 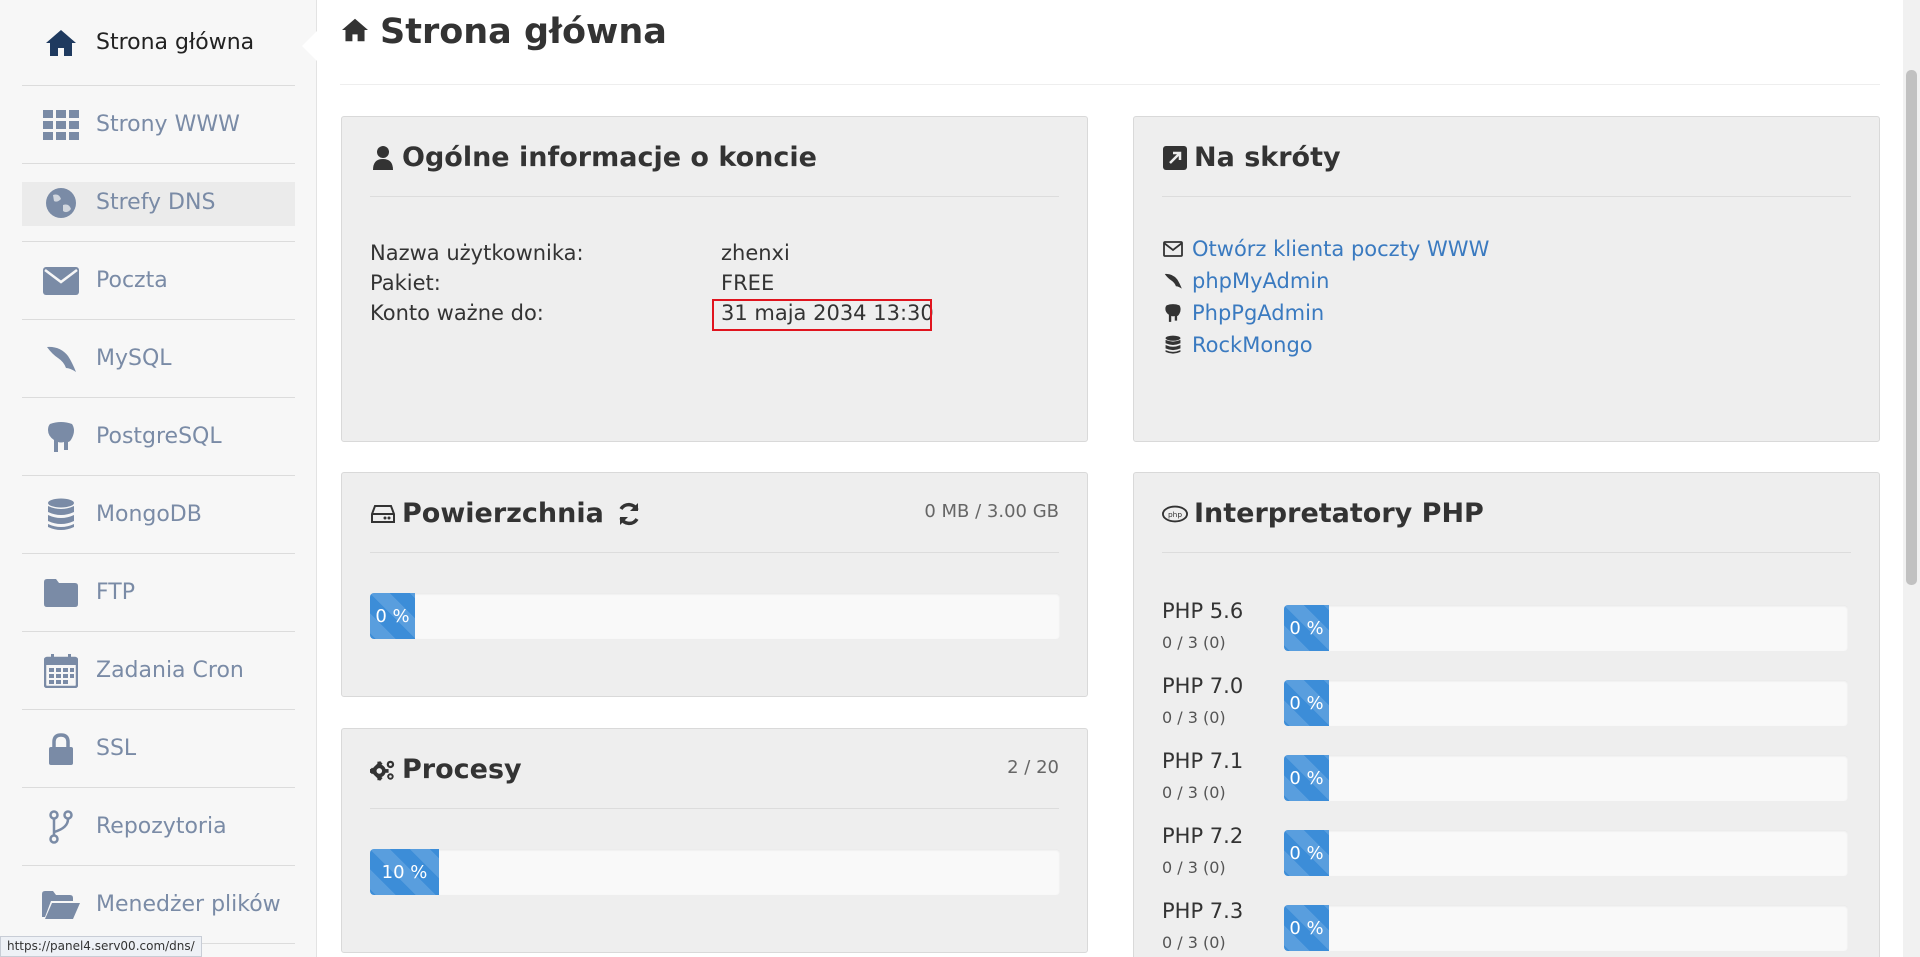 I want to click on sidebar-item-cron: Zadania Cron, so click(x=158, y=671).